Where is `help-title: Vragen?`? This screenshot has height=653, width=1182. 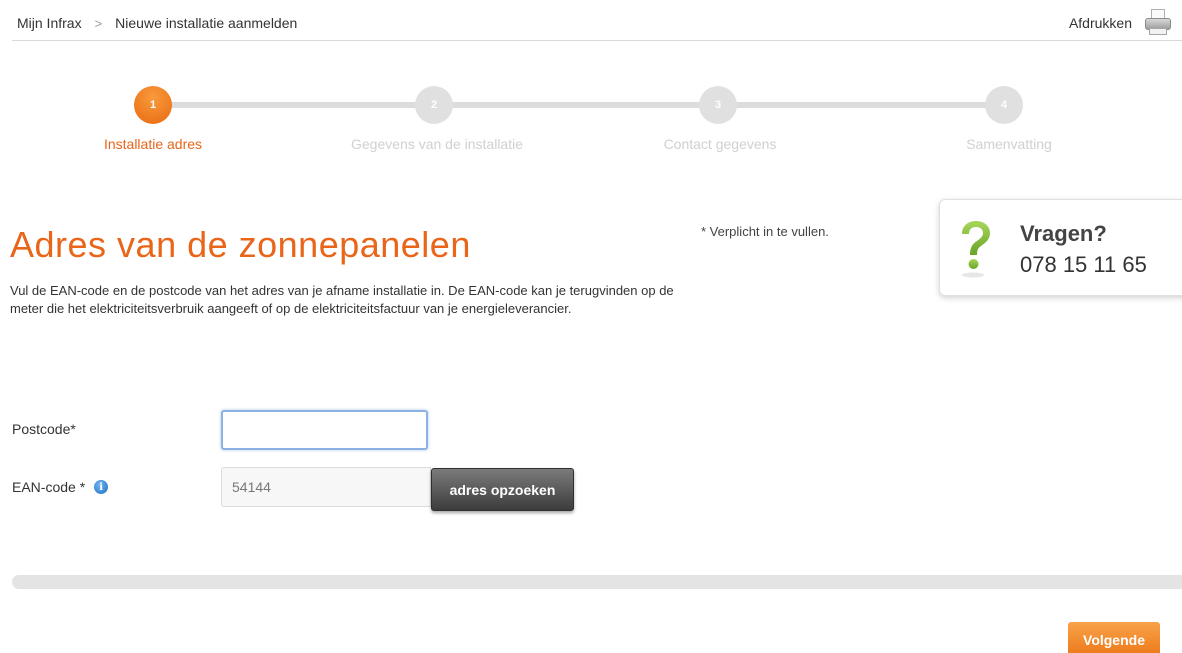 help-title: Vragen? is located at coordinates (1063, 233).